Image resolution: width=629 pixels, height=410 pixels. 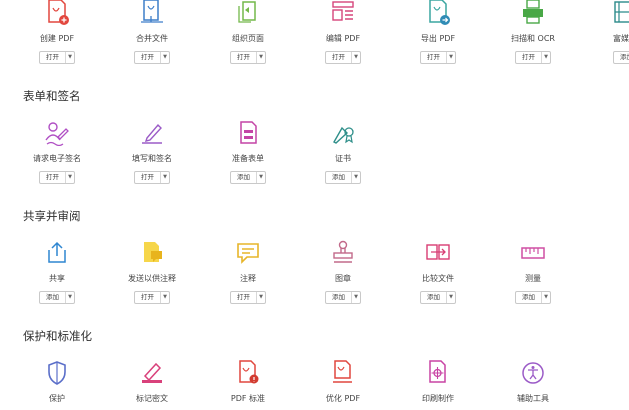 What do you see at coordinates (607, 32) in the screenshot?
I see `tool-rich-media: 富媒 添加` at bounding box center [607, 32].